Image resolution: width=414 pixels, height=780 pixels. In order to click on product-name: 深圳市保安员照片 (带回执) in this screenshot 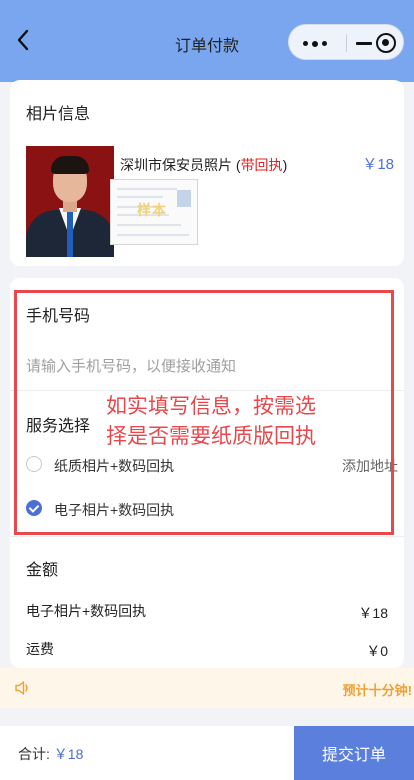, I will do `click(204, 165)`.